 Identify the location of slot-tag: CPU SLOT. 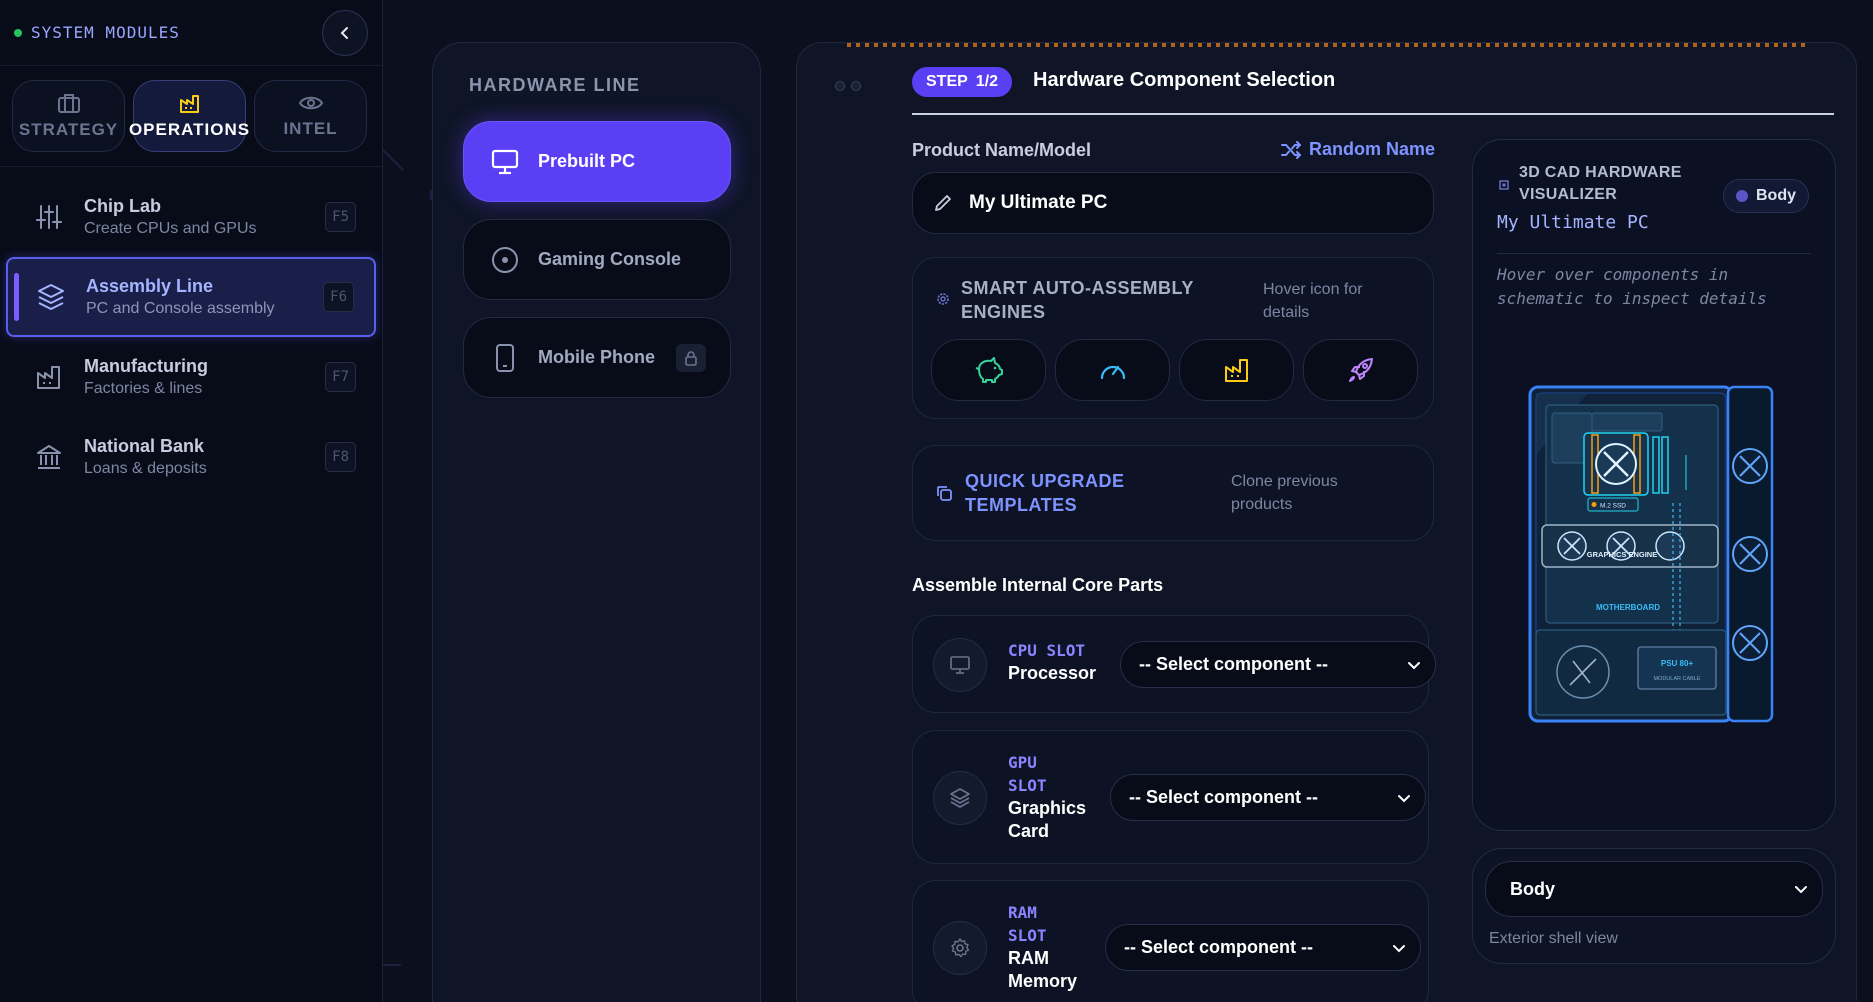
(1047, 650).